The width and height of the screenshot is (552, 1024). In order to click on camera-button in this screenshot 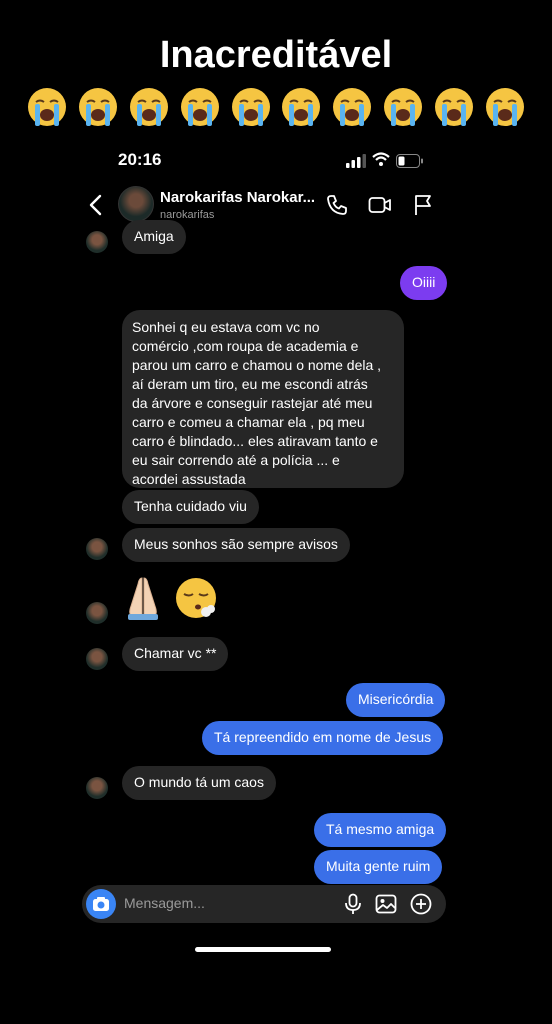, I will do `click(101, 904)`.